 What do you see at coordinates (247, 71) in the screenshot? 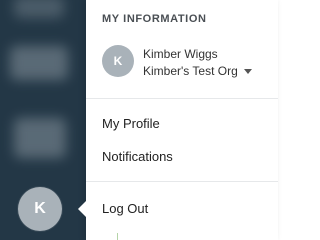
I see `chevron-down-icon` at bounding box center [247, 71].